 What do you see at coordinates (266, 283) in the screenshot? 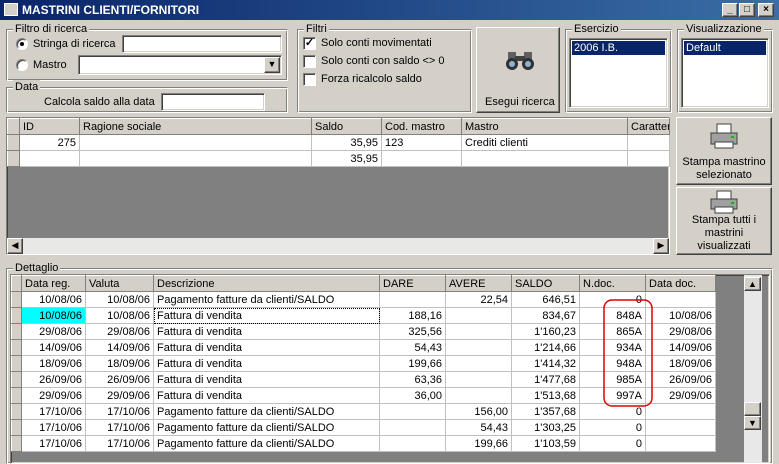
I see `col-description: Descrizione` at bounding box center [266, 283].